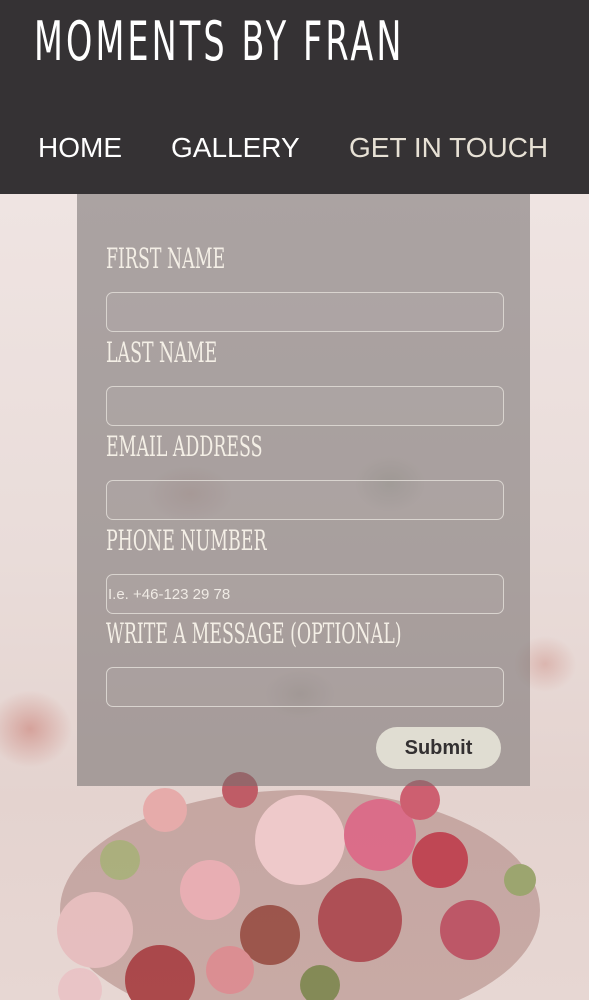 Image resolution: width=589 pixels, height=1000 pixels. What do you see at coordinates (448, 148) in the screenshot?
I see `nav-get-in-touch-link: GET IN TOUCH` at bounding box center [448, 148].